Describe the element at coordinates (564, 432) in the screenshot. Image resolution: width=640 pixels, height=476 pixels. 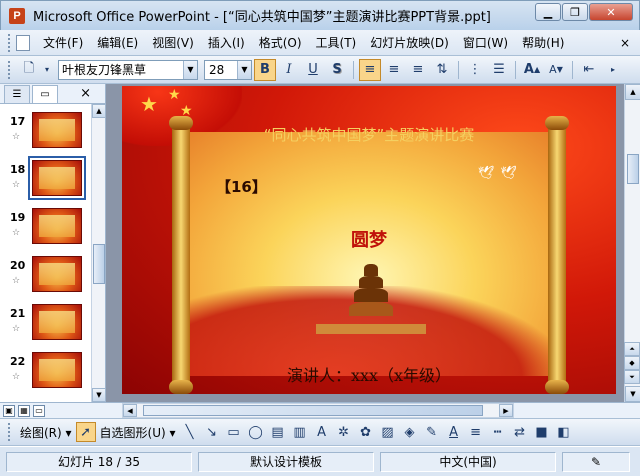
I see `3d-style-icon: ◧` at that location.